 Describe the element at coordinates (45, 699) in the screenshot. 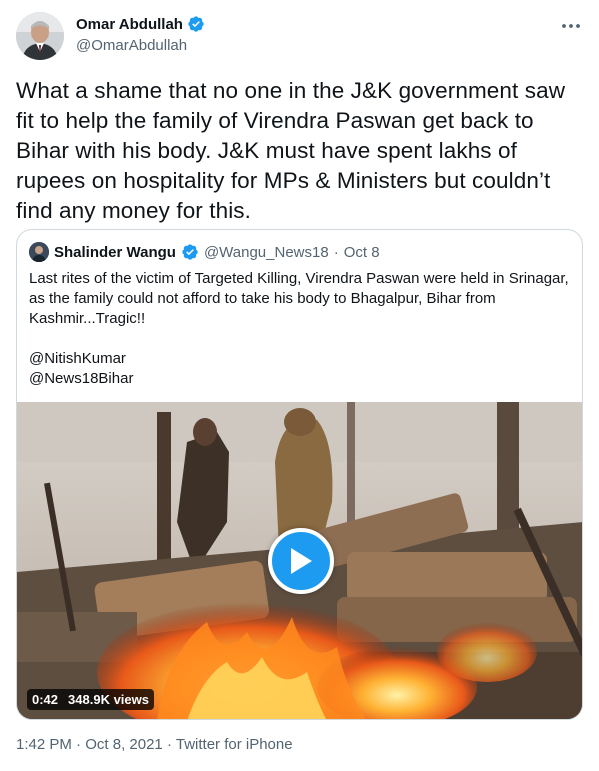

I see `video-duration: 0:42` at that location.